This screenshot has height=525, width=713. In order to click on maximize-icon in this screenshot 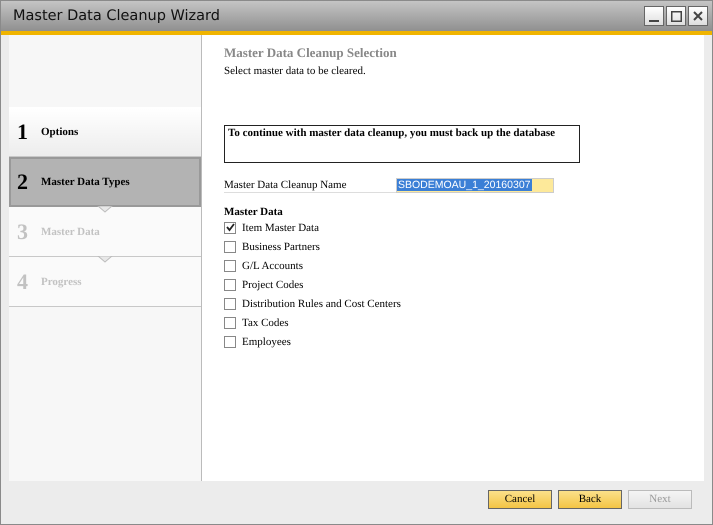, I will do `click(676, 16)`.